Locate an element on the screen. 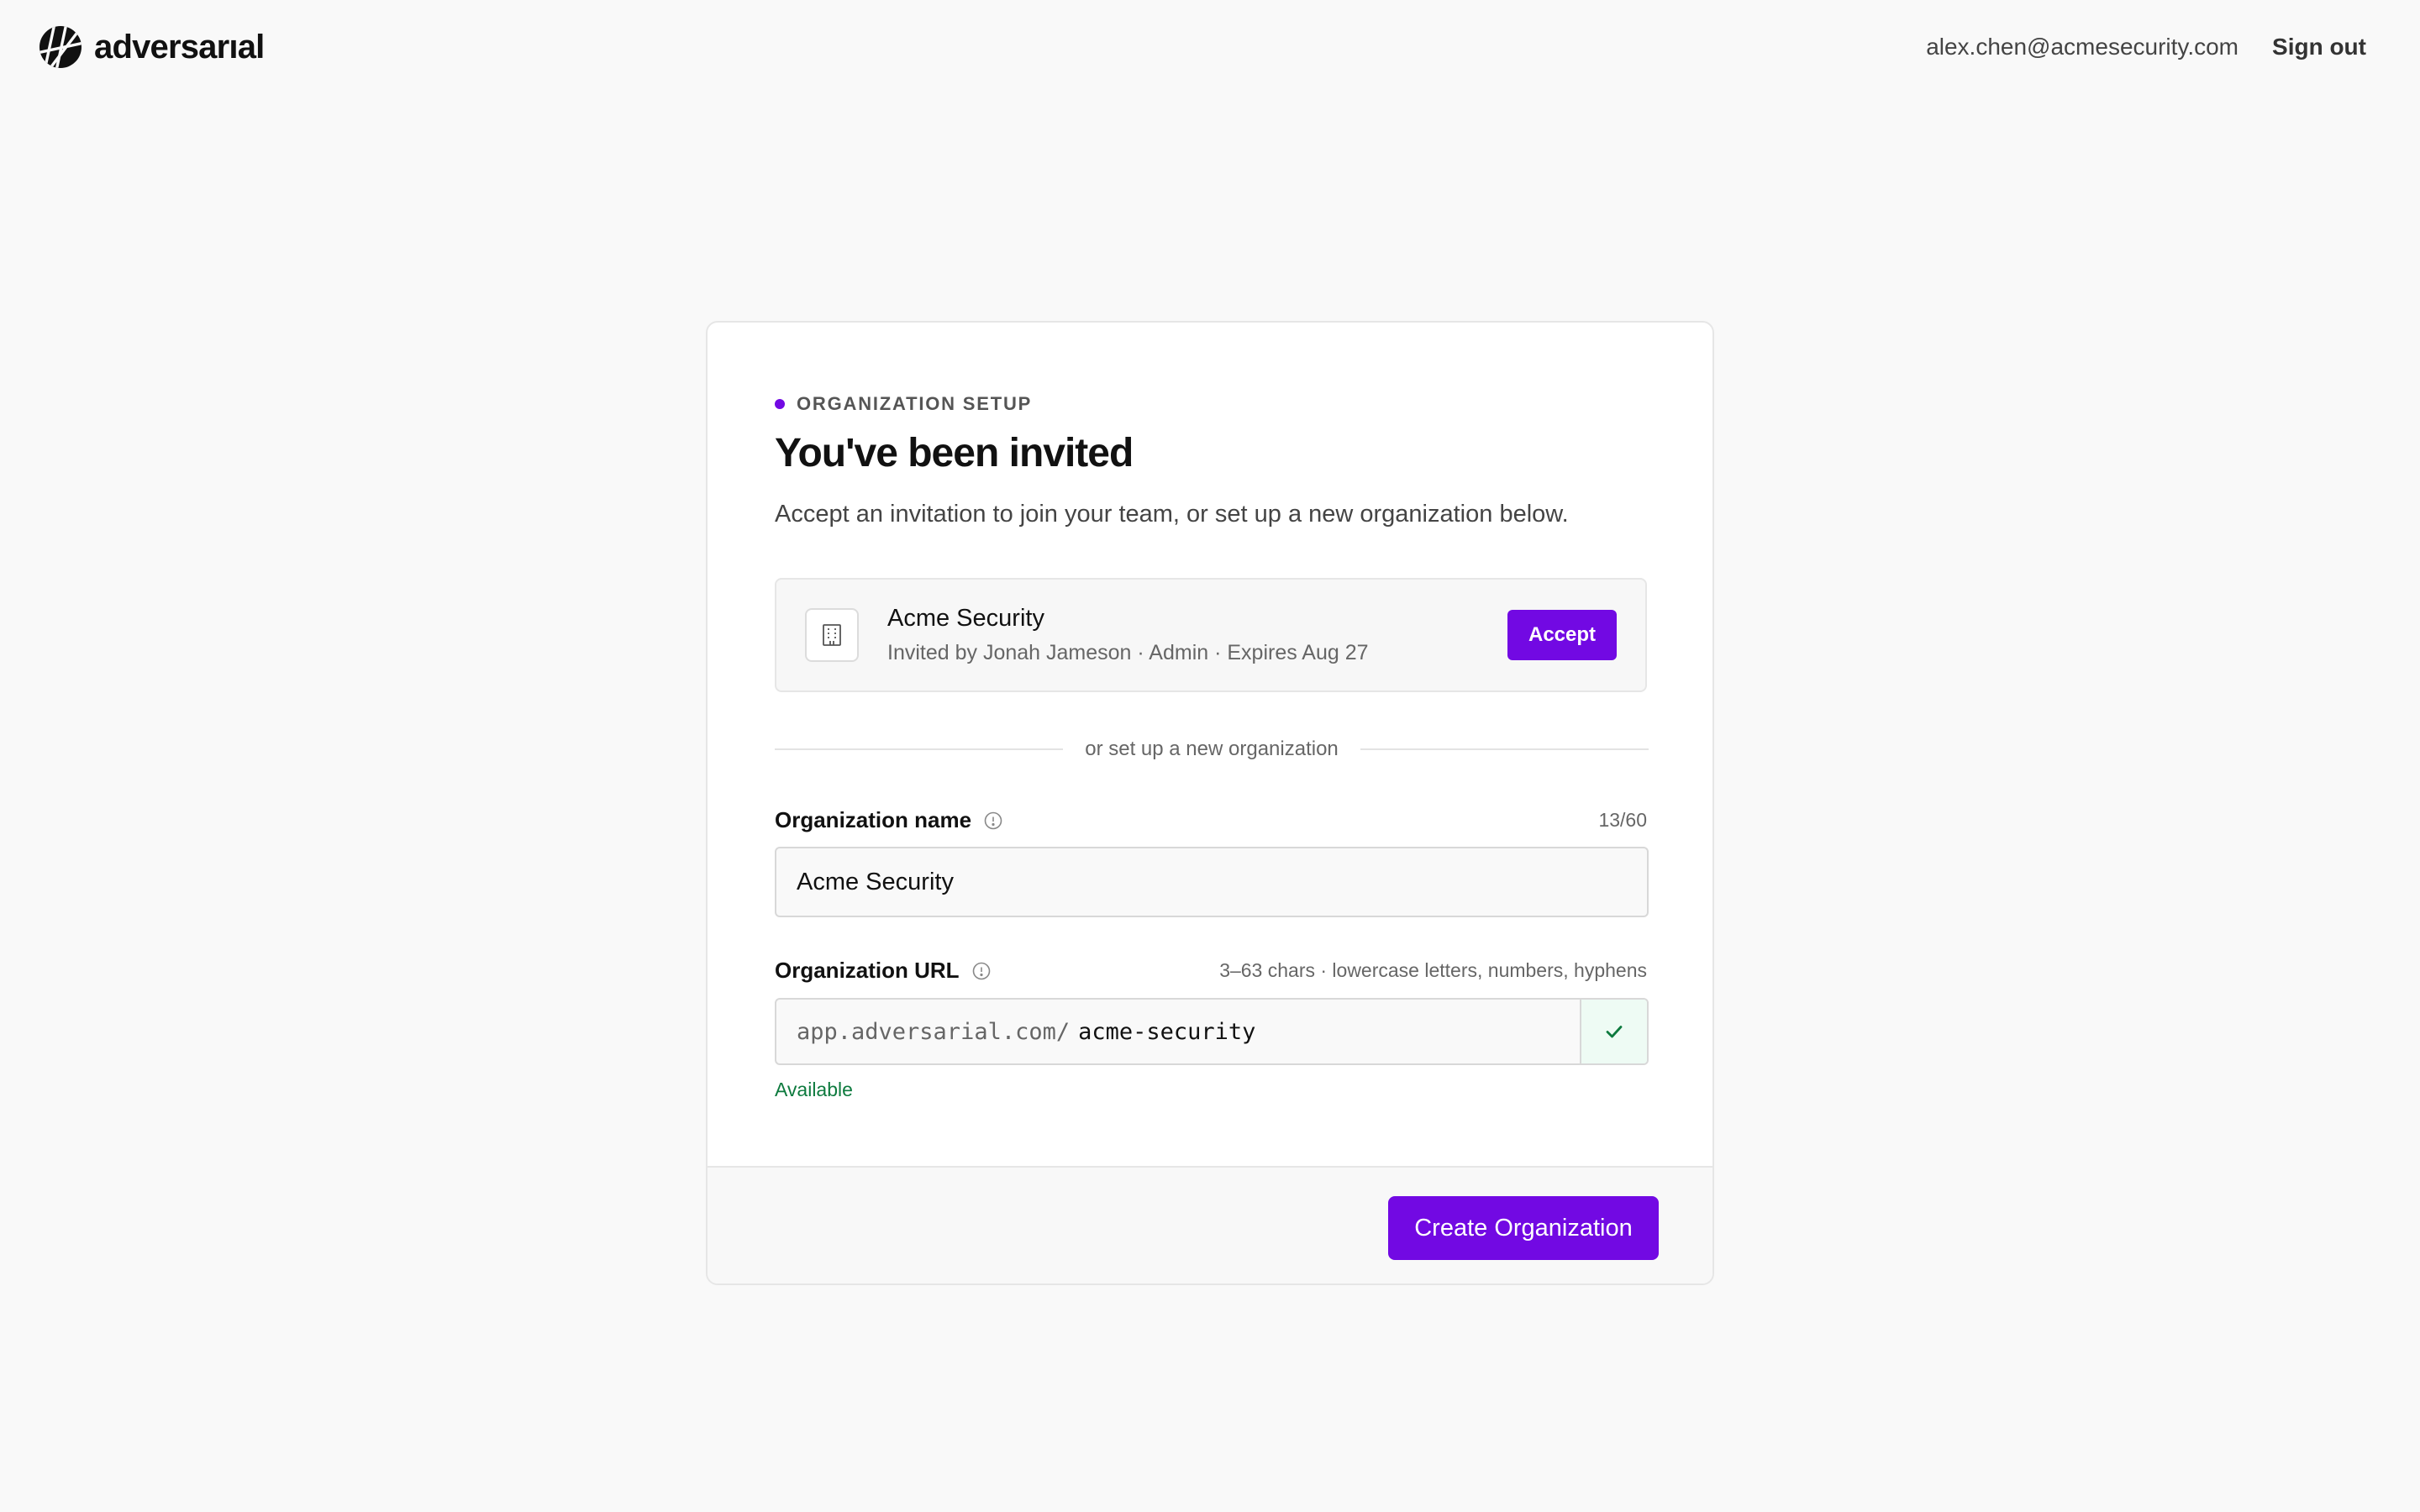 Image resolution: width=2420 pixels, height=1512 pixels. org-url-field: app.adversarial.com/ is located at coordinates (1212, 1031).